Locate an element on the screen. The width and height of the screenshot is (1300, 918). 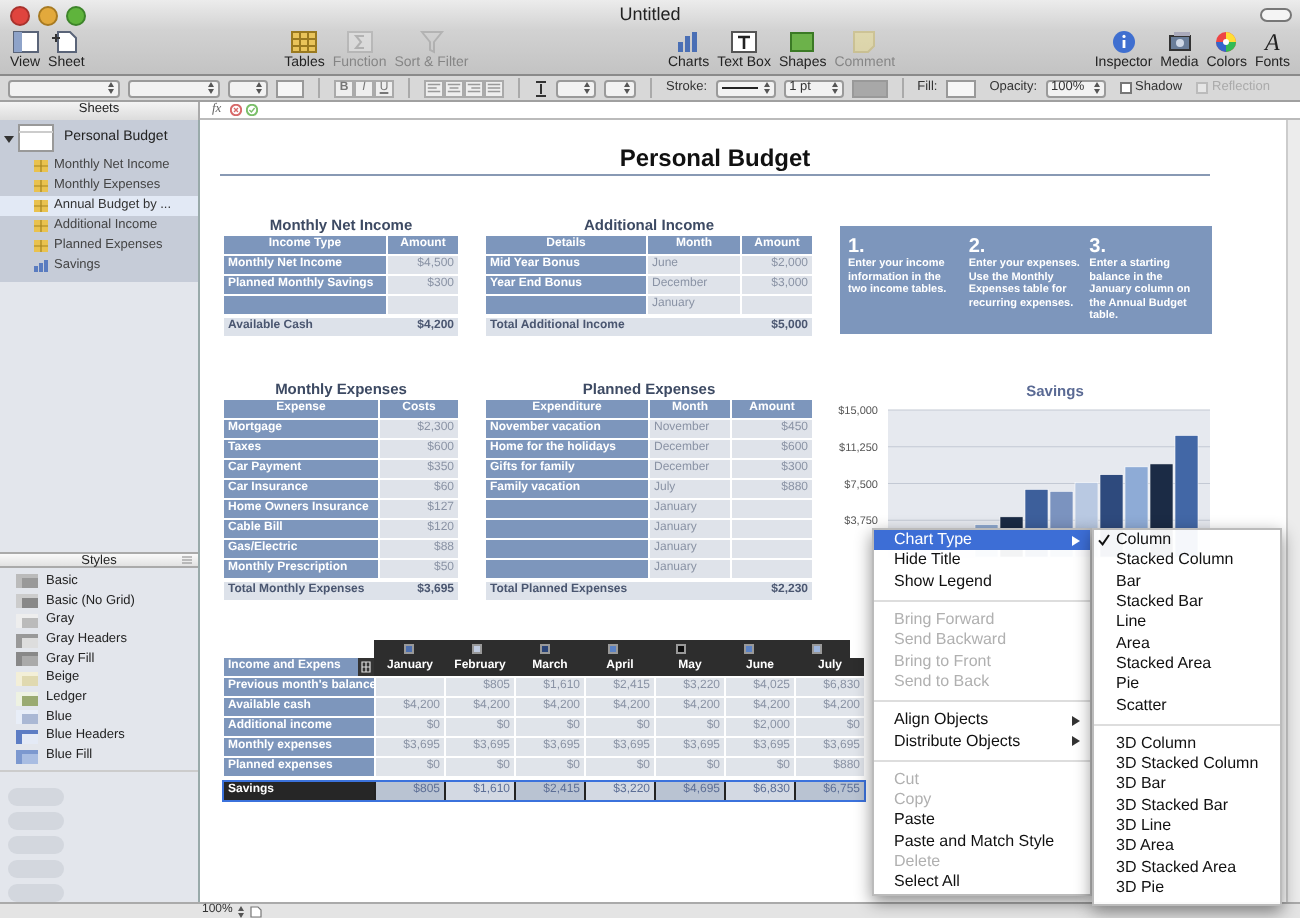
menu-item: Stacked Column is located at coordinates (1187, 561).